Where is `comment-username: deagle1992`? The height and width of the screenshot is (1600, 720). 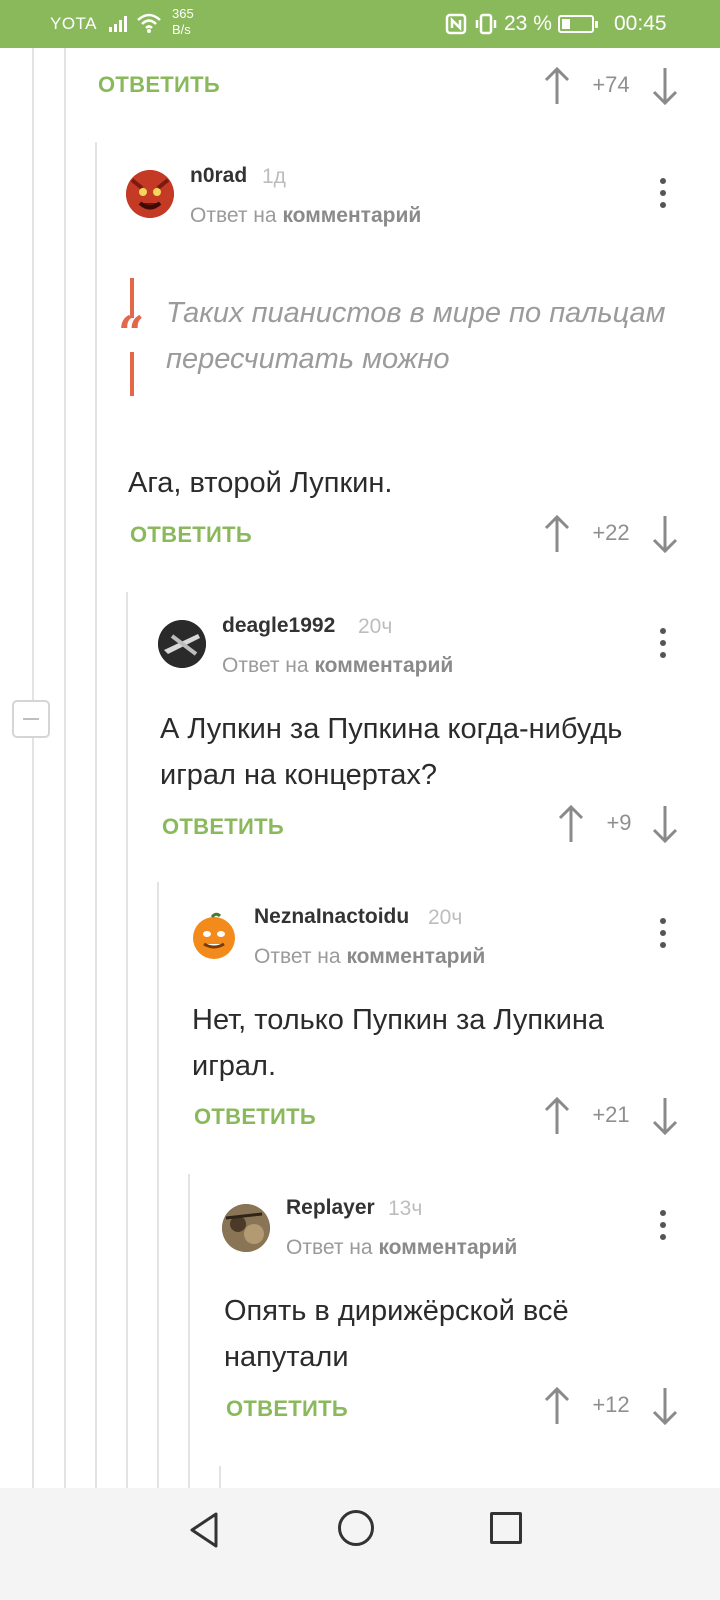 comment-username: deagle1992 is located at coordinates (278, 626).